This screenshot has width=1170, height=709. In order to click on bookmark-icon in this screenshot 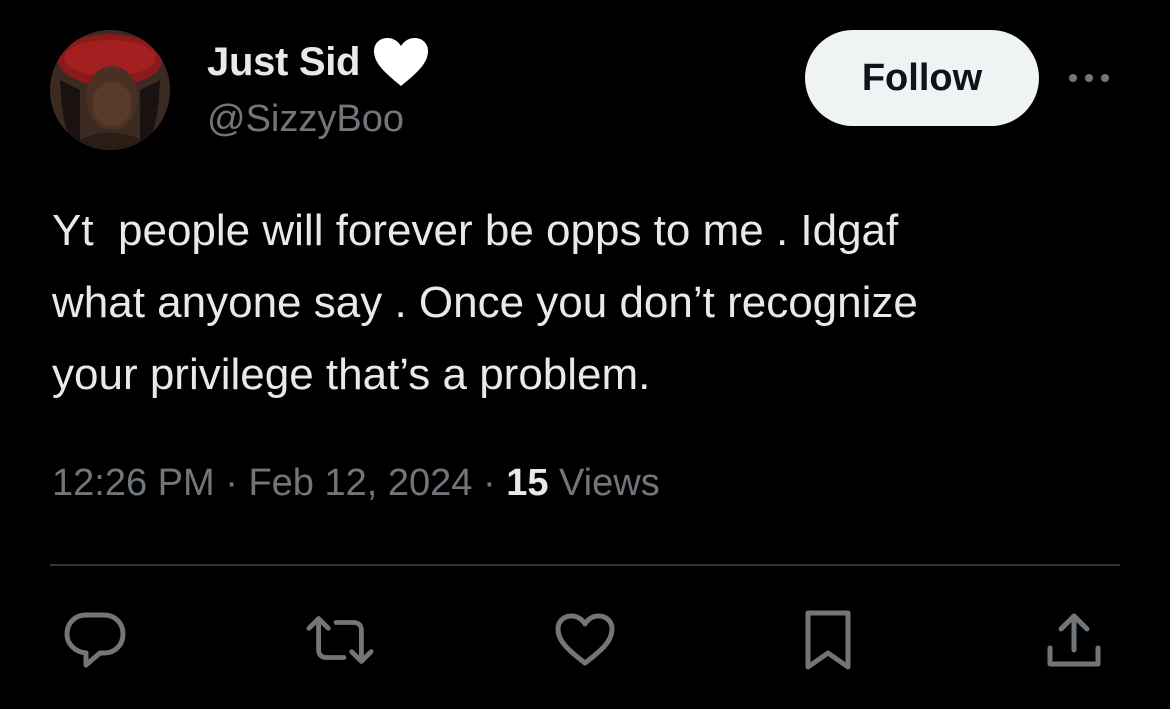, I will do `click(828, 640)`.